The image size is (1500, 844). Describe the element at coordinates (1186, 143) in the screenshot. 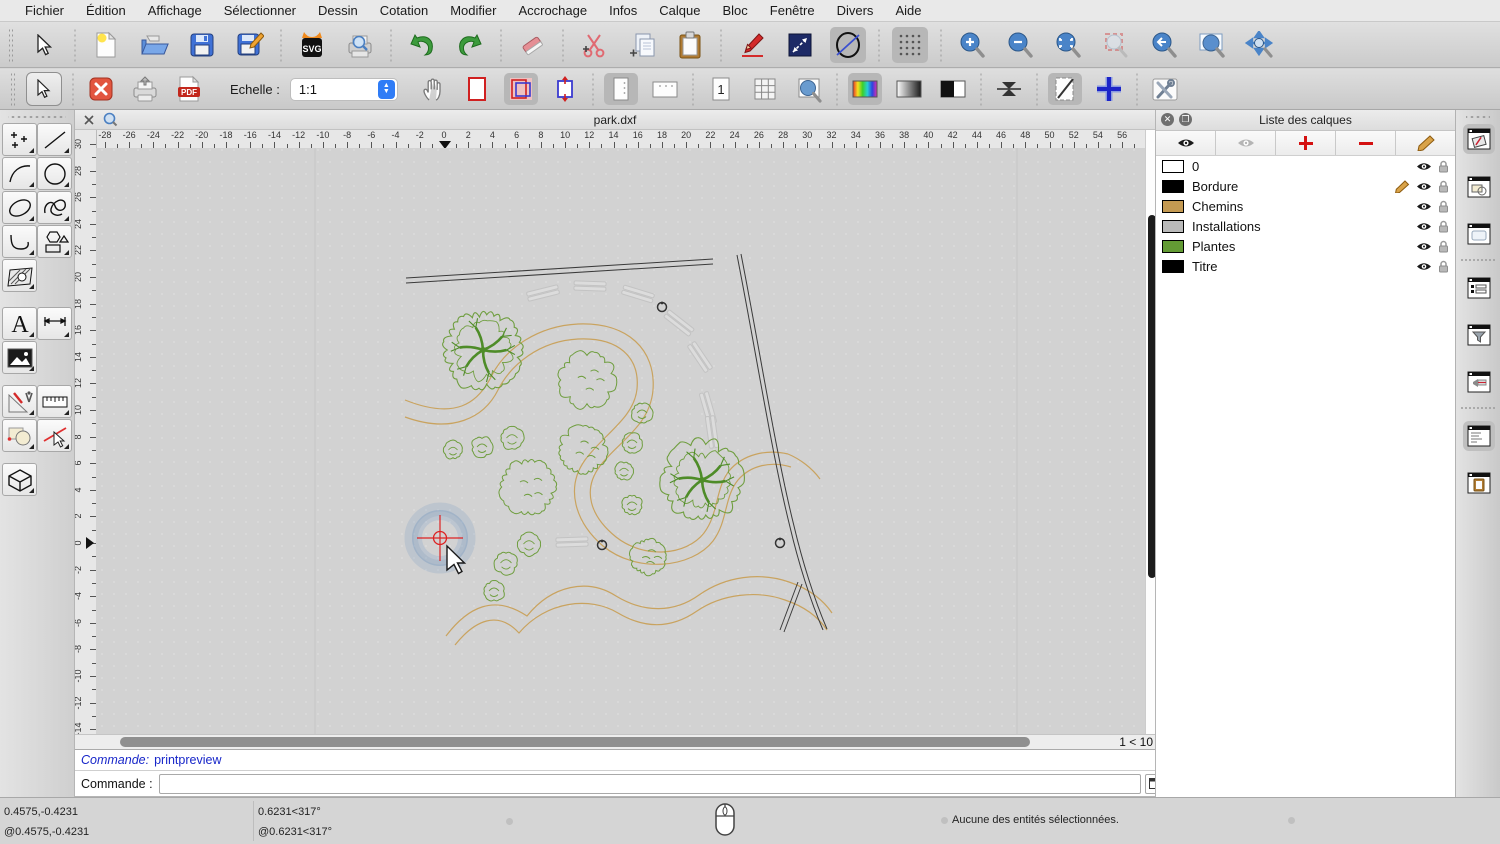

I see `show-all-layers-button` at that location.